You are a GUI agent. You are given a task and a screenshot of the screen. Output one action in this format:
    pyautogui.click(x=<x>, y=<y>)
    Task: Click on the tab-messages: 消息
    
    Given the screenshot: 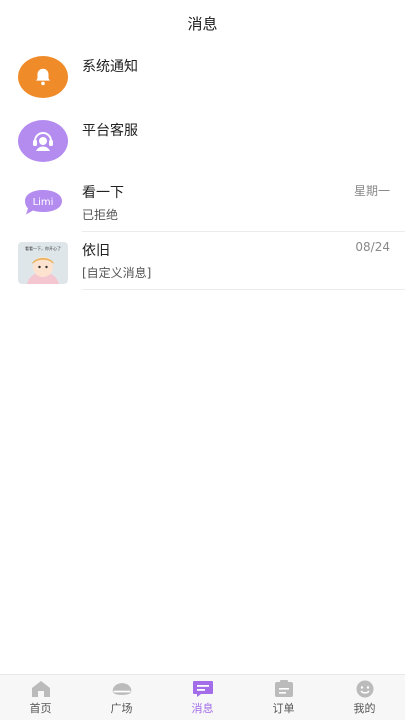 What is the action you would take?
    pyautogui.click(x=202, y=697)
    